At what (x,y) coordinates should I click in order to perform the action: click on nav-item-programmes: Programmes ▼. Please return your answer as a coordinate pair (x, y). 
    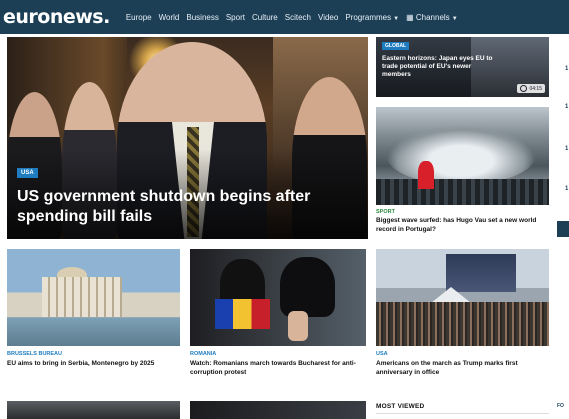
    Looking at the image, I should click on (372, 17).